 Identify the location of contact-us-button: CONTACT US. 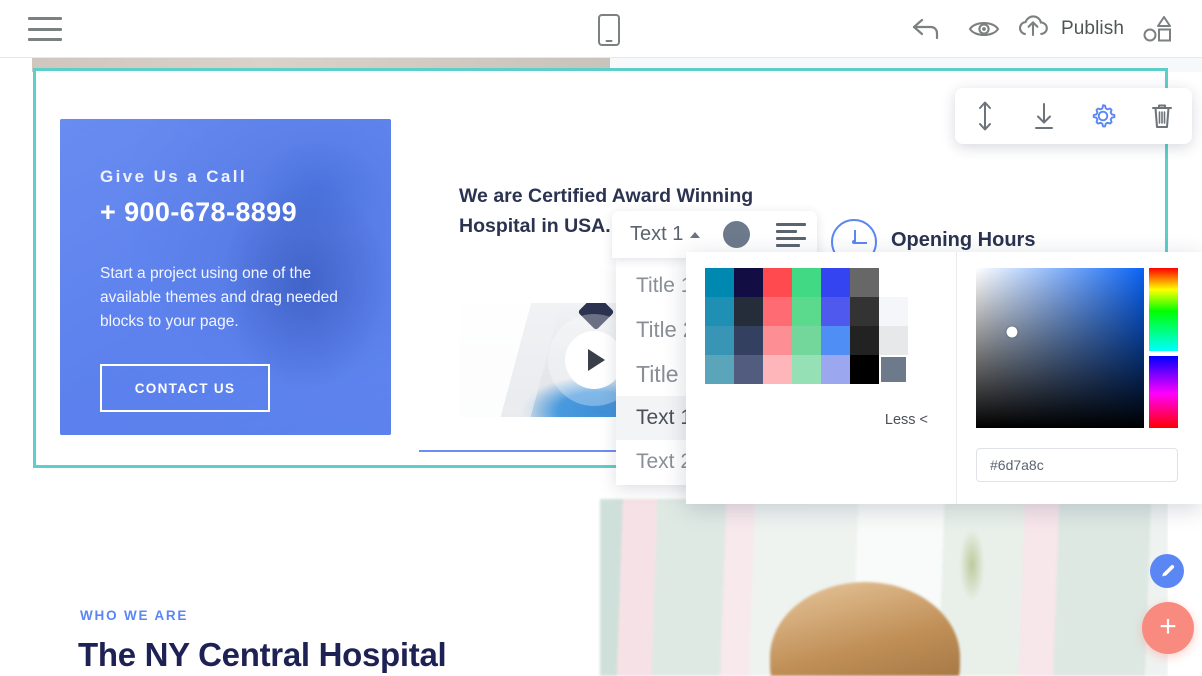
(185, 388).